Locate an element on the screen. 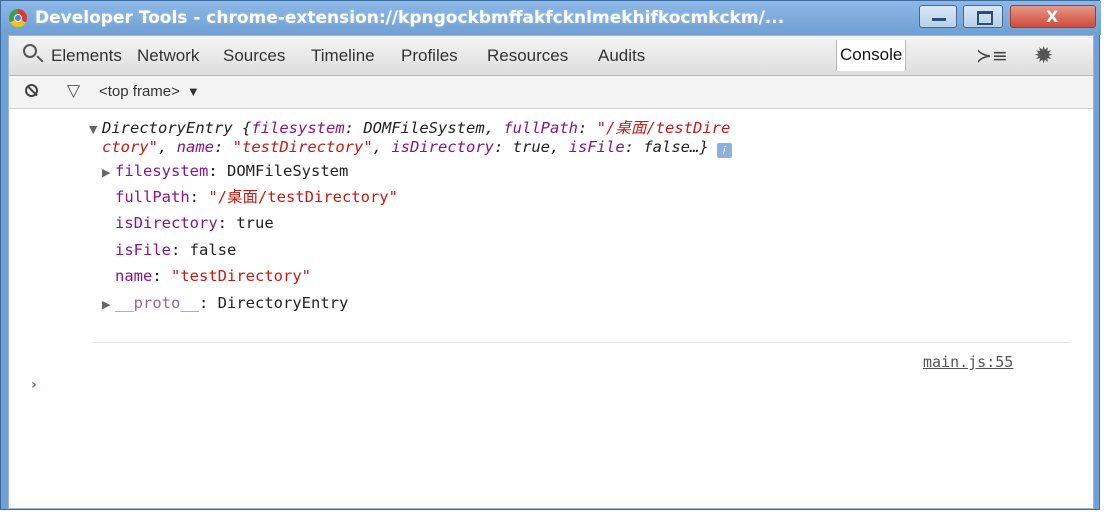 The height and width of the screenshot is (515, 1107). summary-string-value: "/桌面/testDire is located at coordinates (663, 128).